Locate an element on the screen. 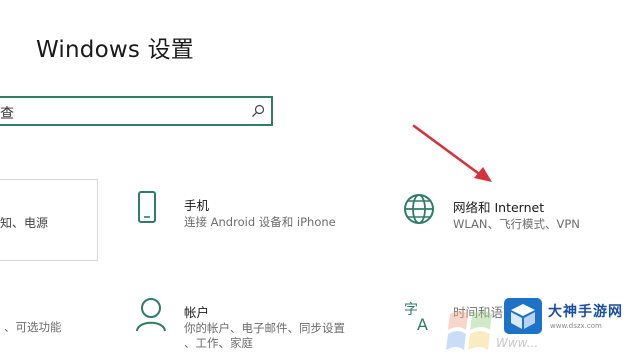  tile-network-title: 网络和 Internet is located at coordinates (499, 207).